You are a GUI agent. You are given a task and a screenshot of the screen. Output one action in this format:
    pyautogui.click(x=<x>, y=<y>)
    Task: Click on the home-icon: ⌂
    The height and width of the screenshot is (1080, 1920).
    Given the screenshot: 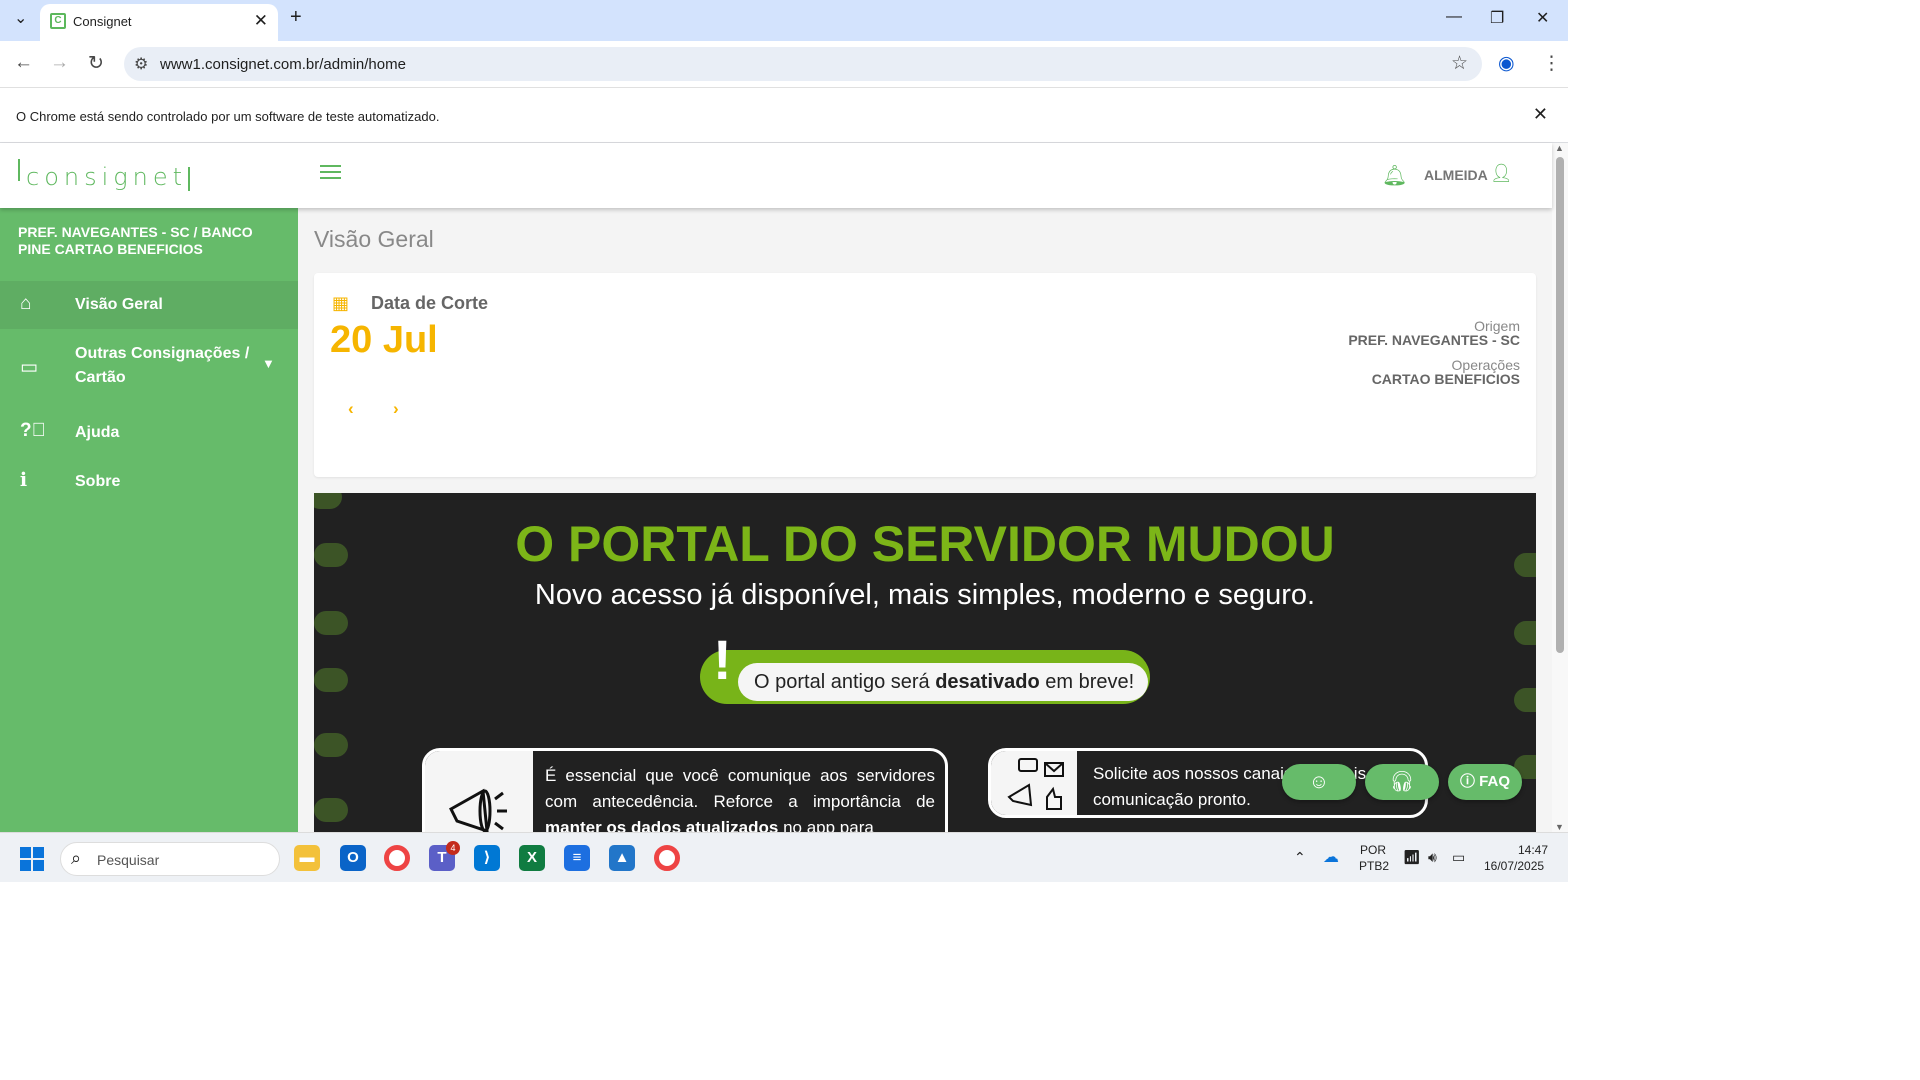 What is the action you would take?
    pyautogui.click(x=26, y=303)
    